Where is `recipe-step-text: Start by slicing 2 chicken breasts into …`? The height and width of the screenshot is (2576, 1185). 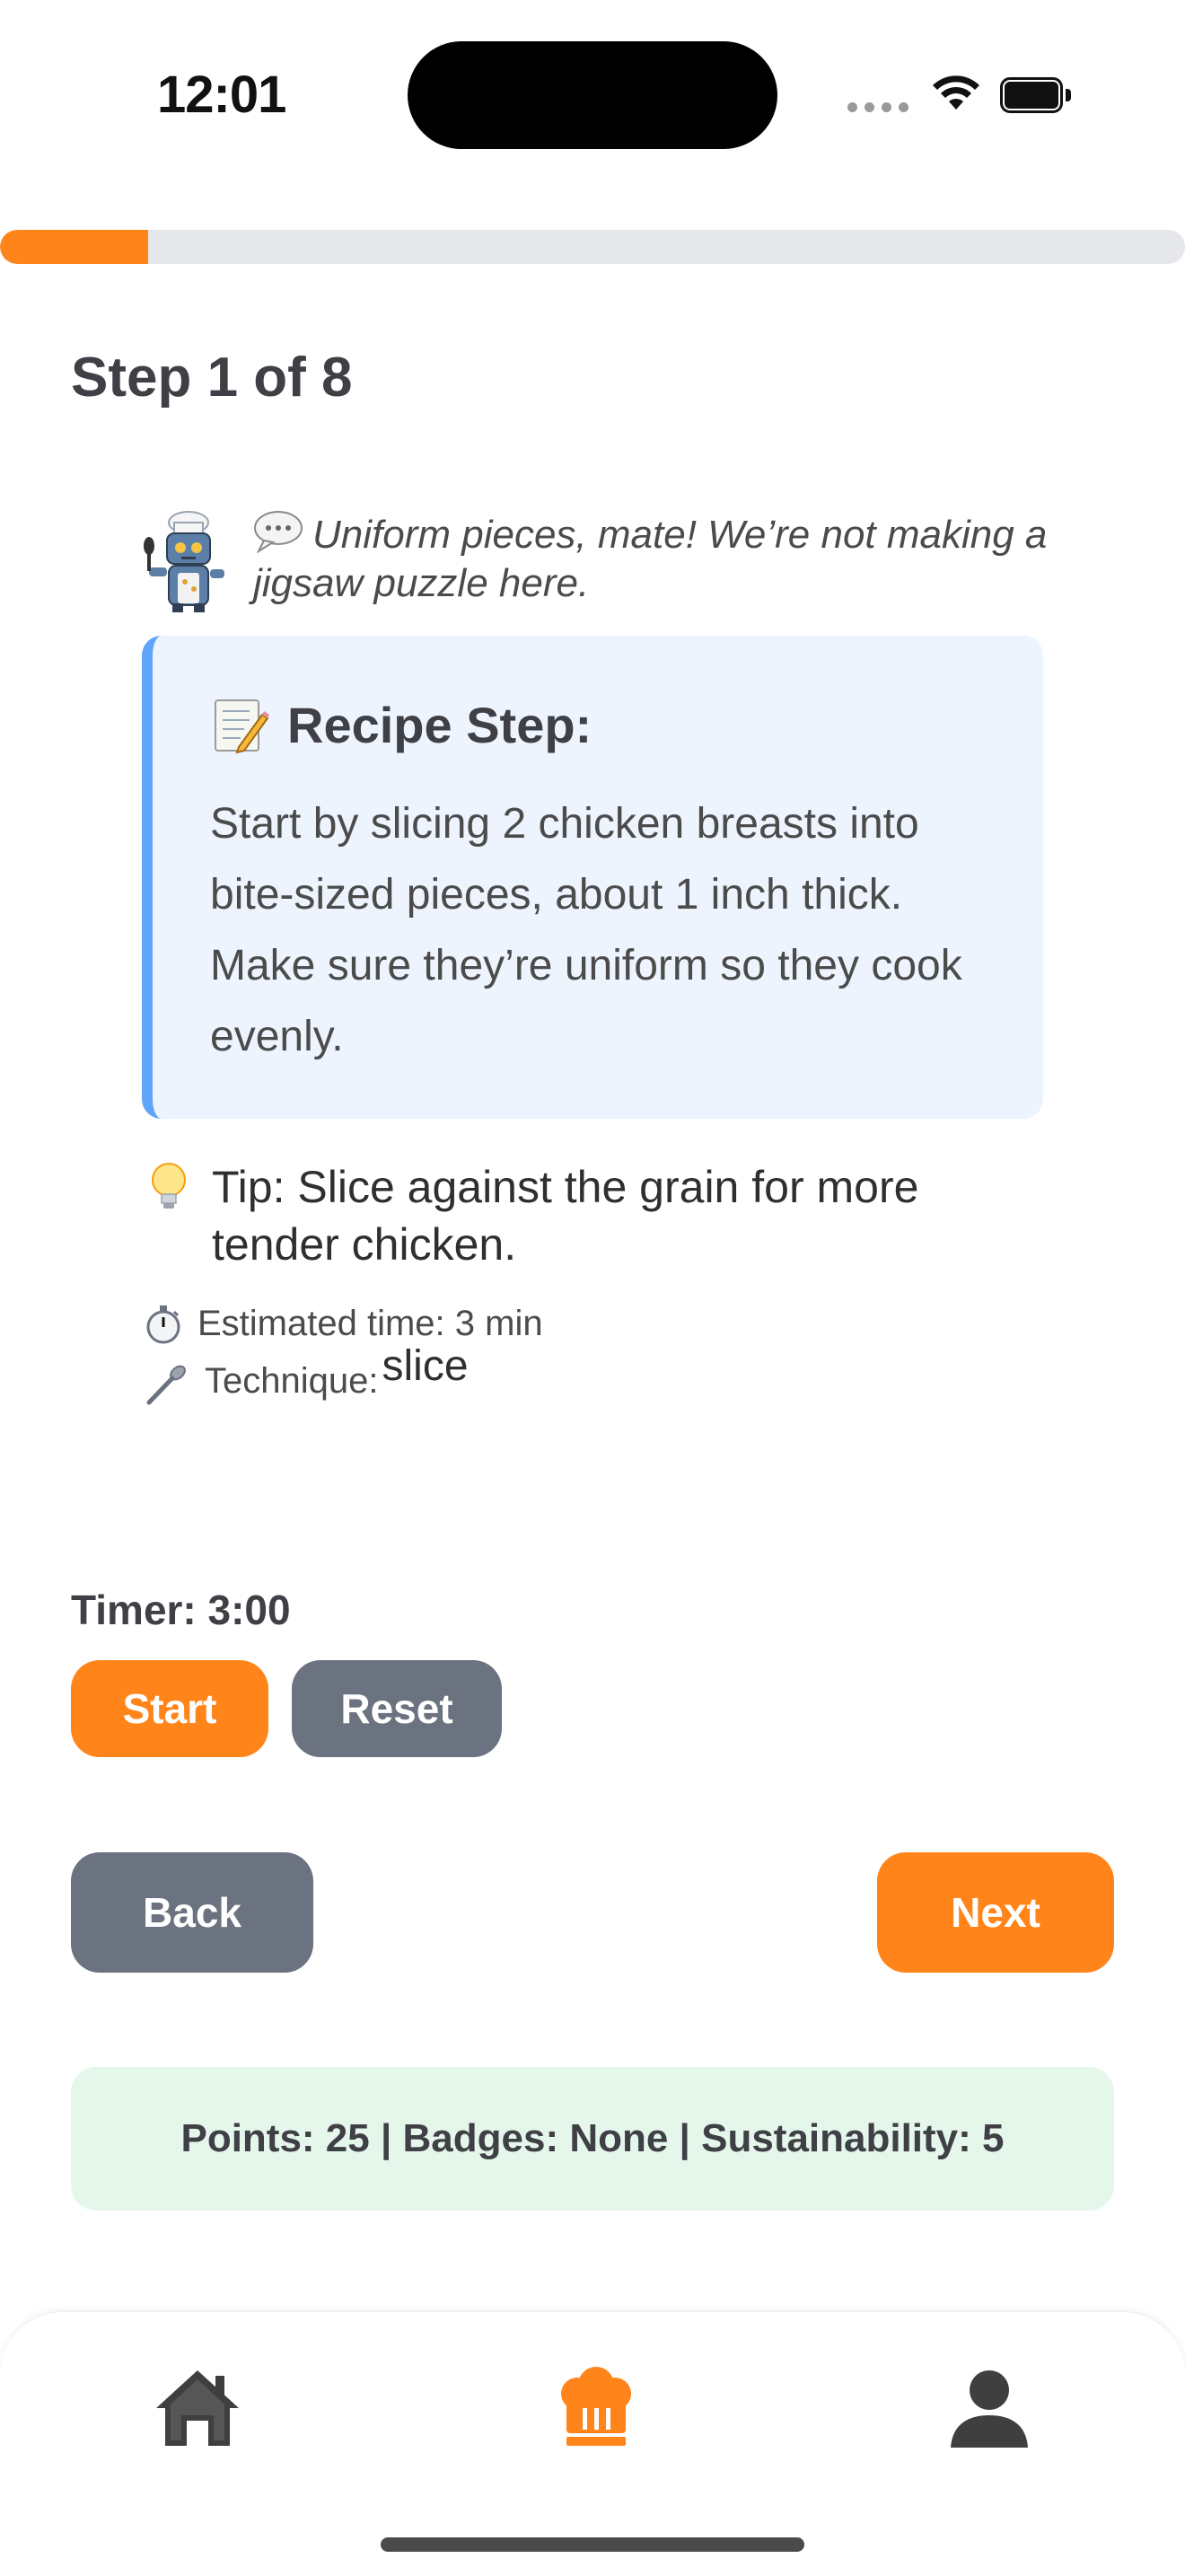
recipe-step-text: Start by slicing 2 chicken breasts into … is located at coordinates (586, 930).